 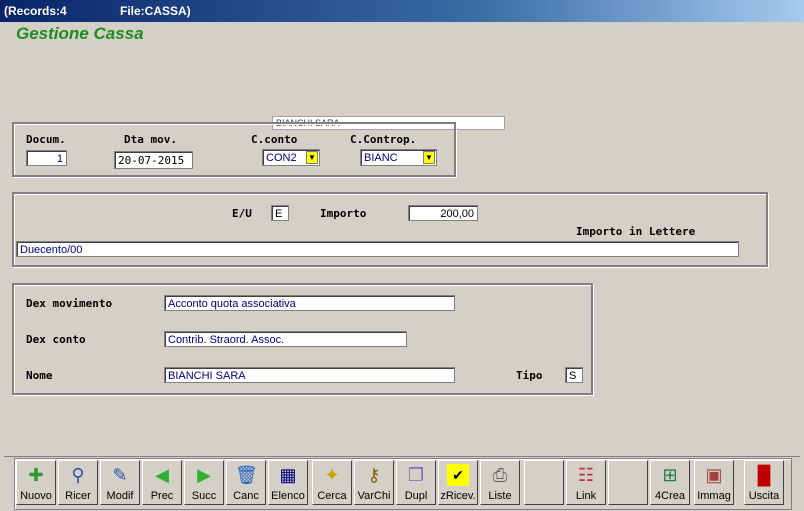 What do you see at coordinates (416, 496) in the screenshot?
I see `dupl-label: Dupl` at bounding box center [416, 496].